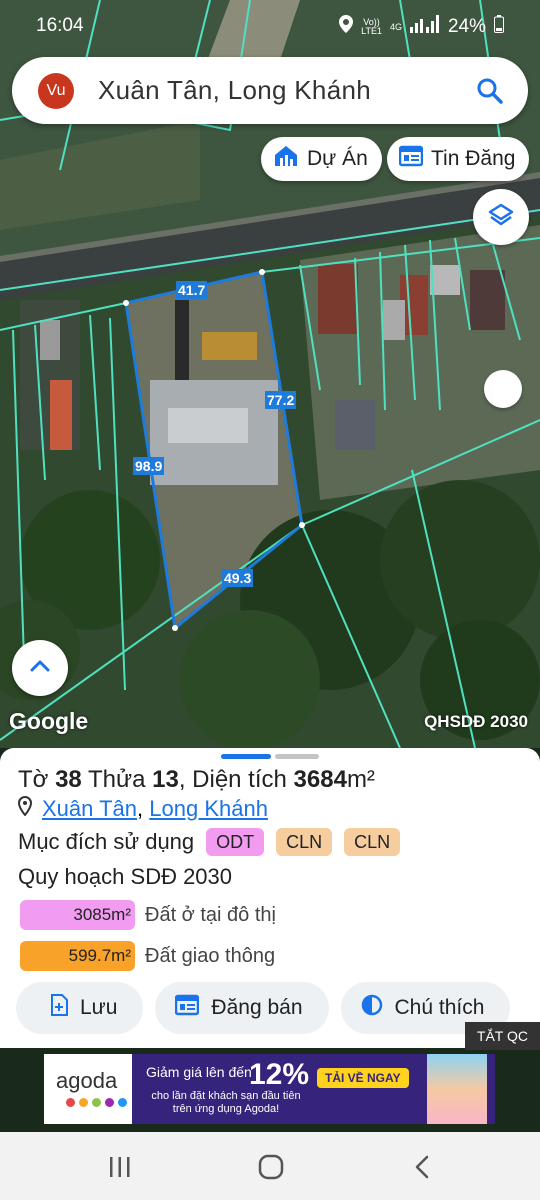 This screenshot has height=1200, width=540. I want to click on search-query: Xuân Tân, Long Khánh, so click(284, 90).